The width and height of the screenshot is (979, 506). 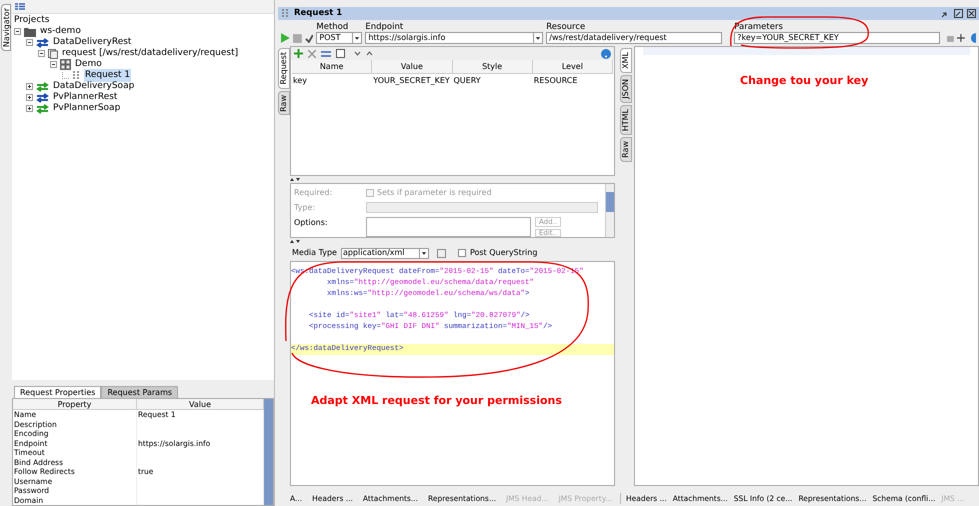 I want to click on table-cell-text: QUERY, so click(x=467, y=81).